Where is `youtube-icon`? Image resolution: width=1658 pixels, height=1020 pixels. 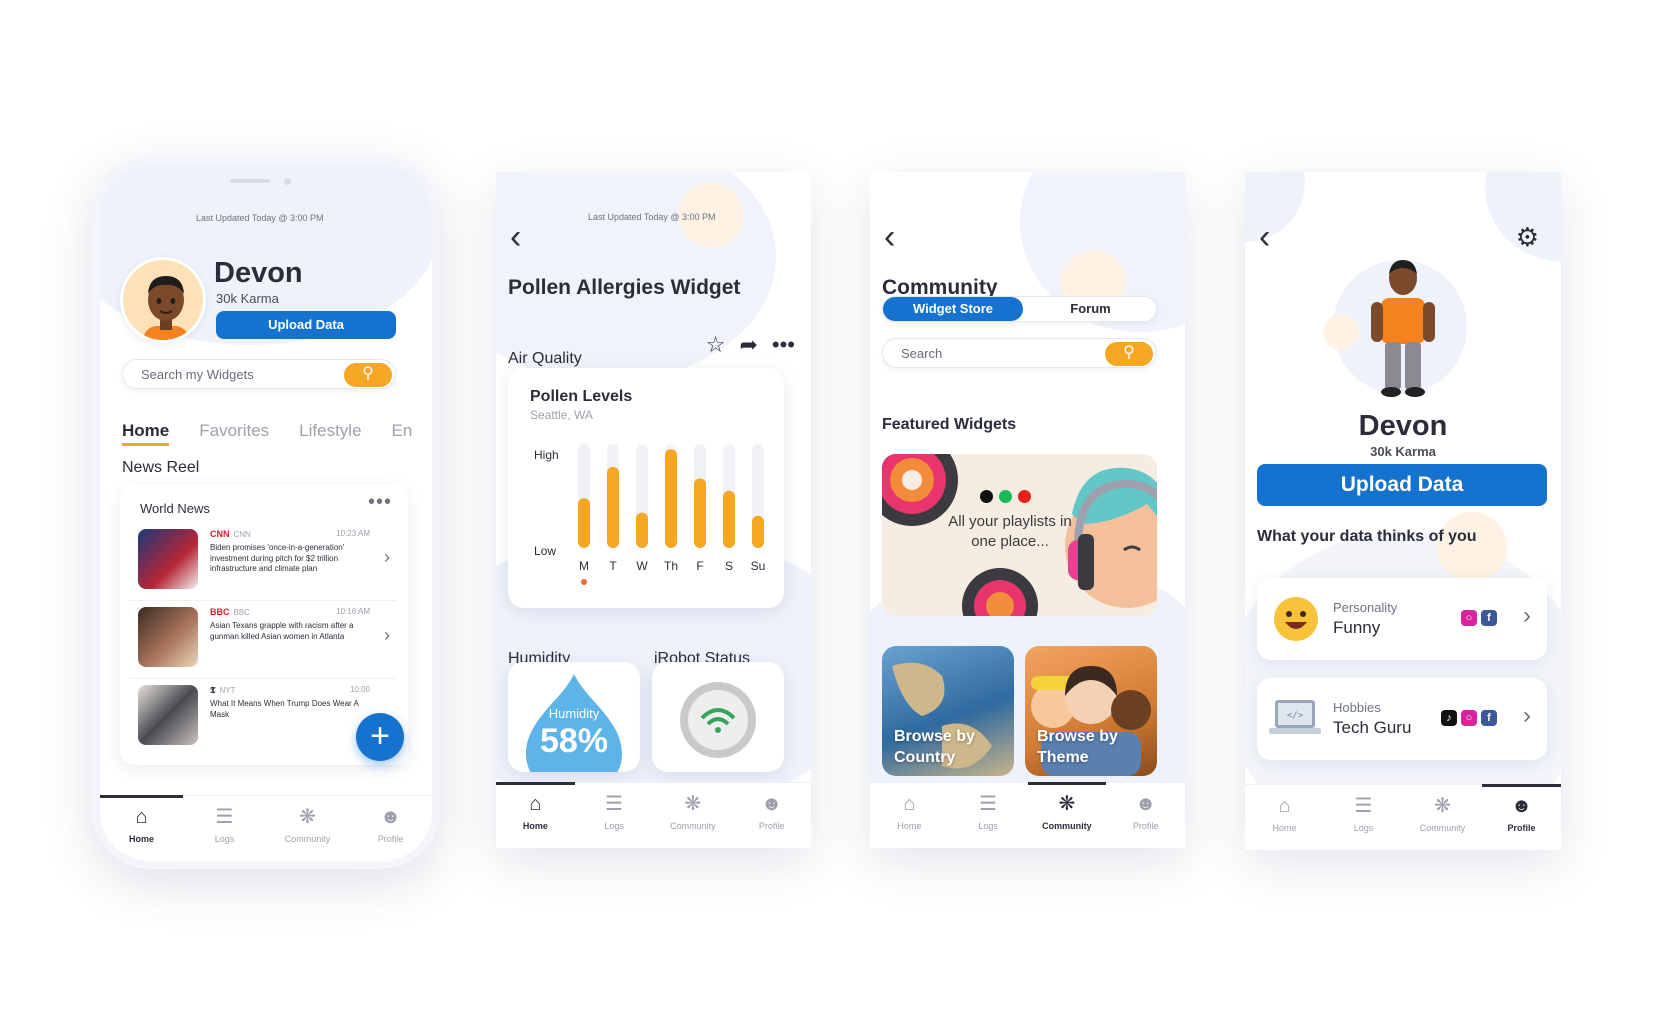 youtube-icon is located at coordinates (1024, 496).